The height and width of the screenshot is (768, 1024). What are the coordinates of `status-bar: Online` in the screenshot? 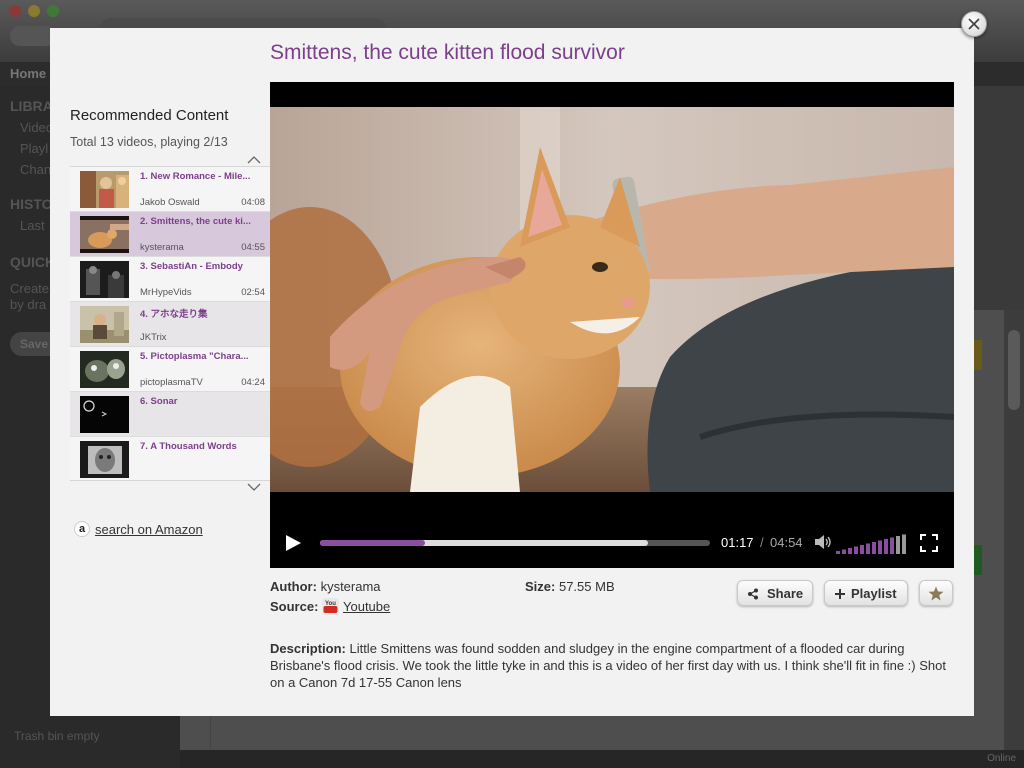 It's located at (602, 759).